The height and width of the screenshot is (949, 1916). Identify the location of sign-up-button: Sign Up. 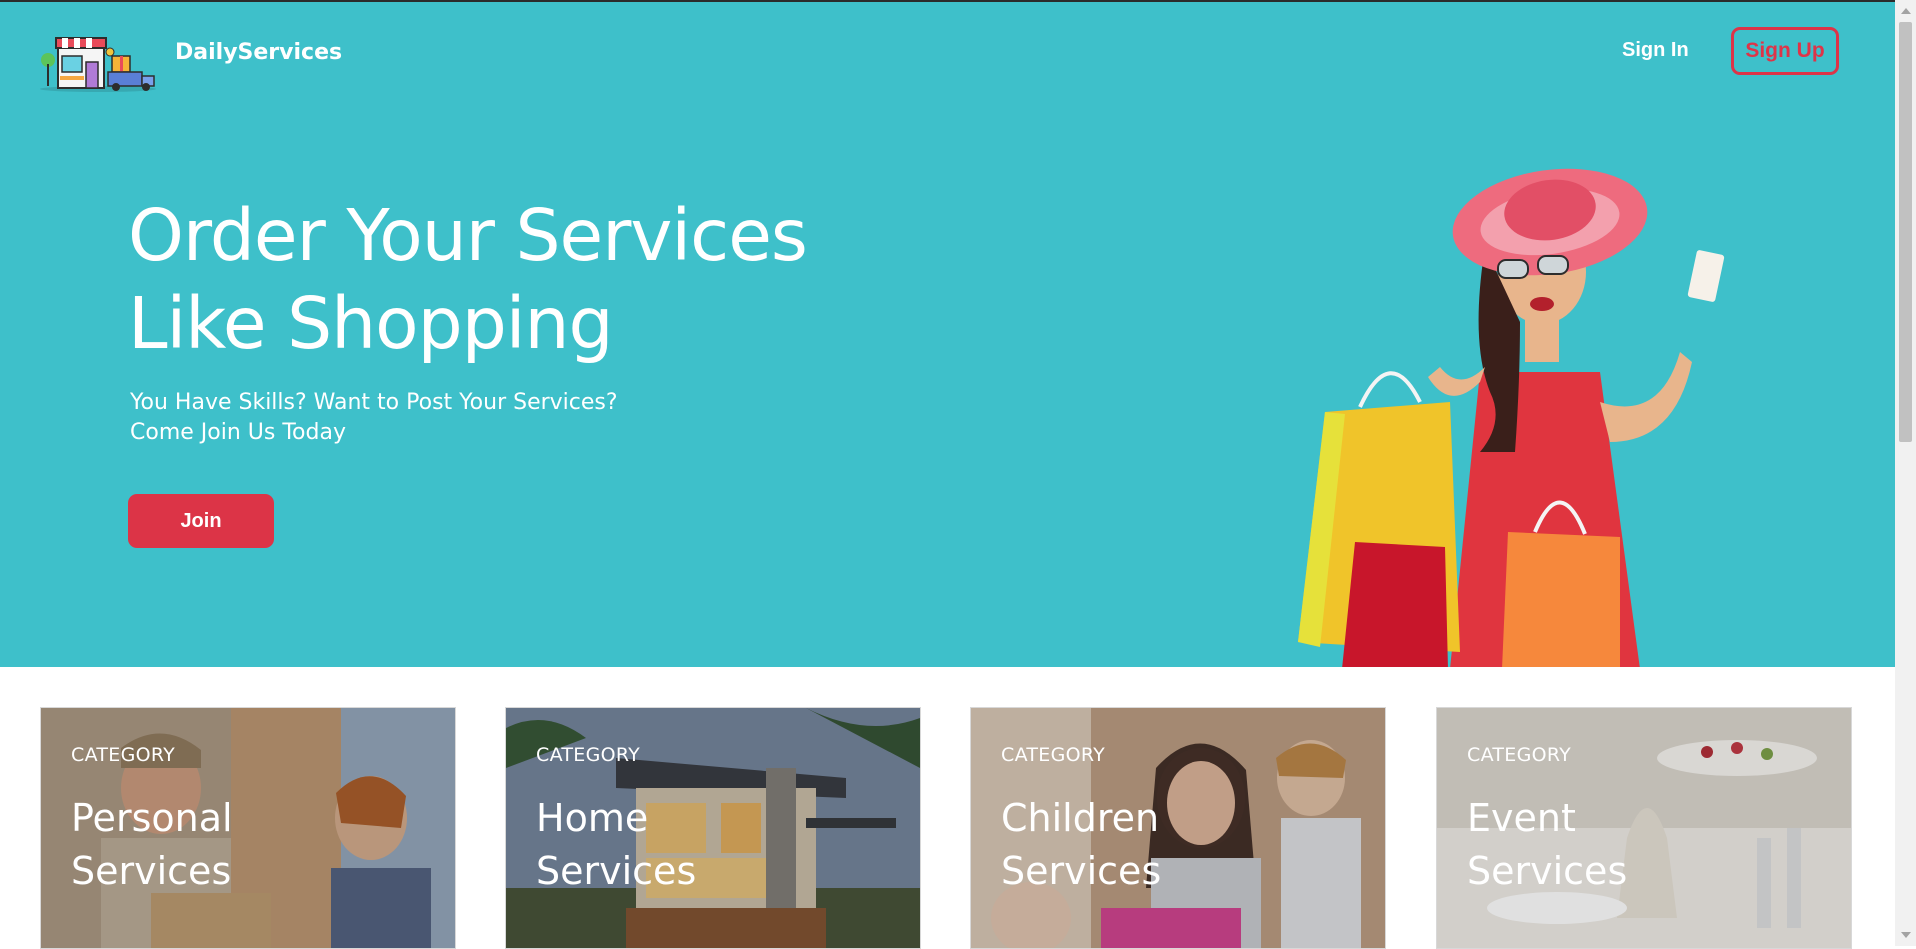
(1785, 51).